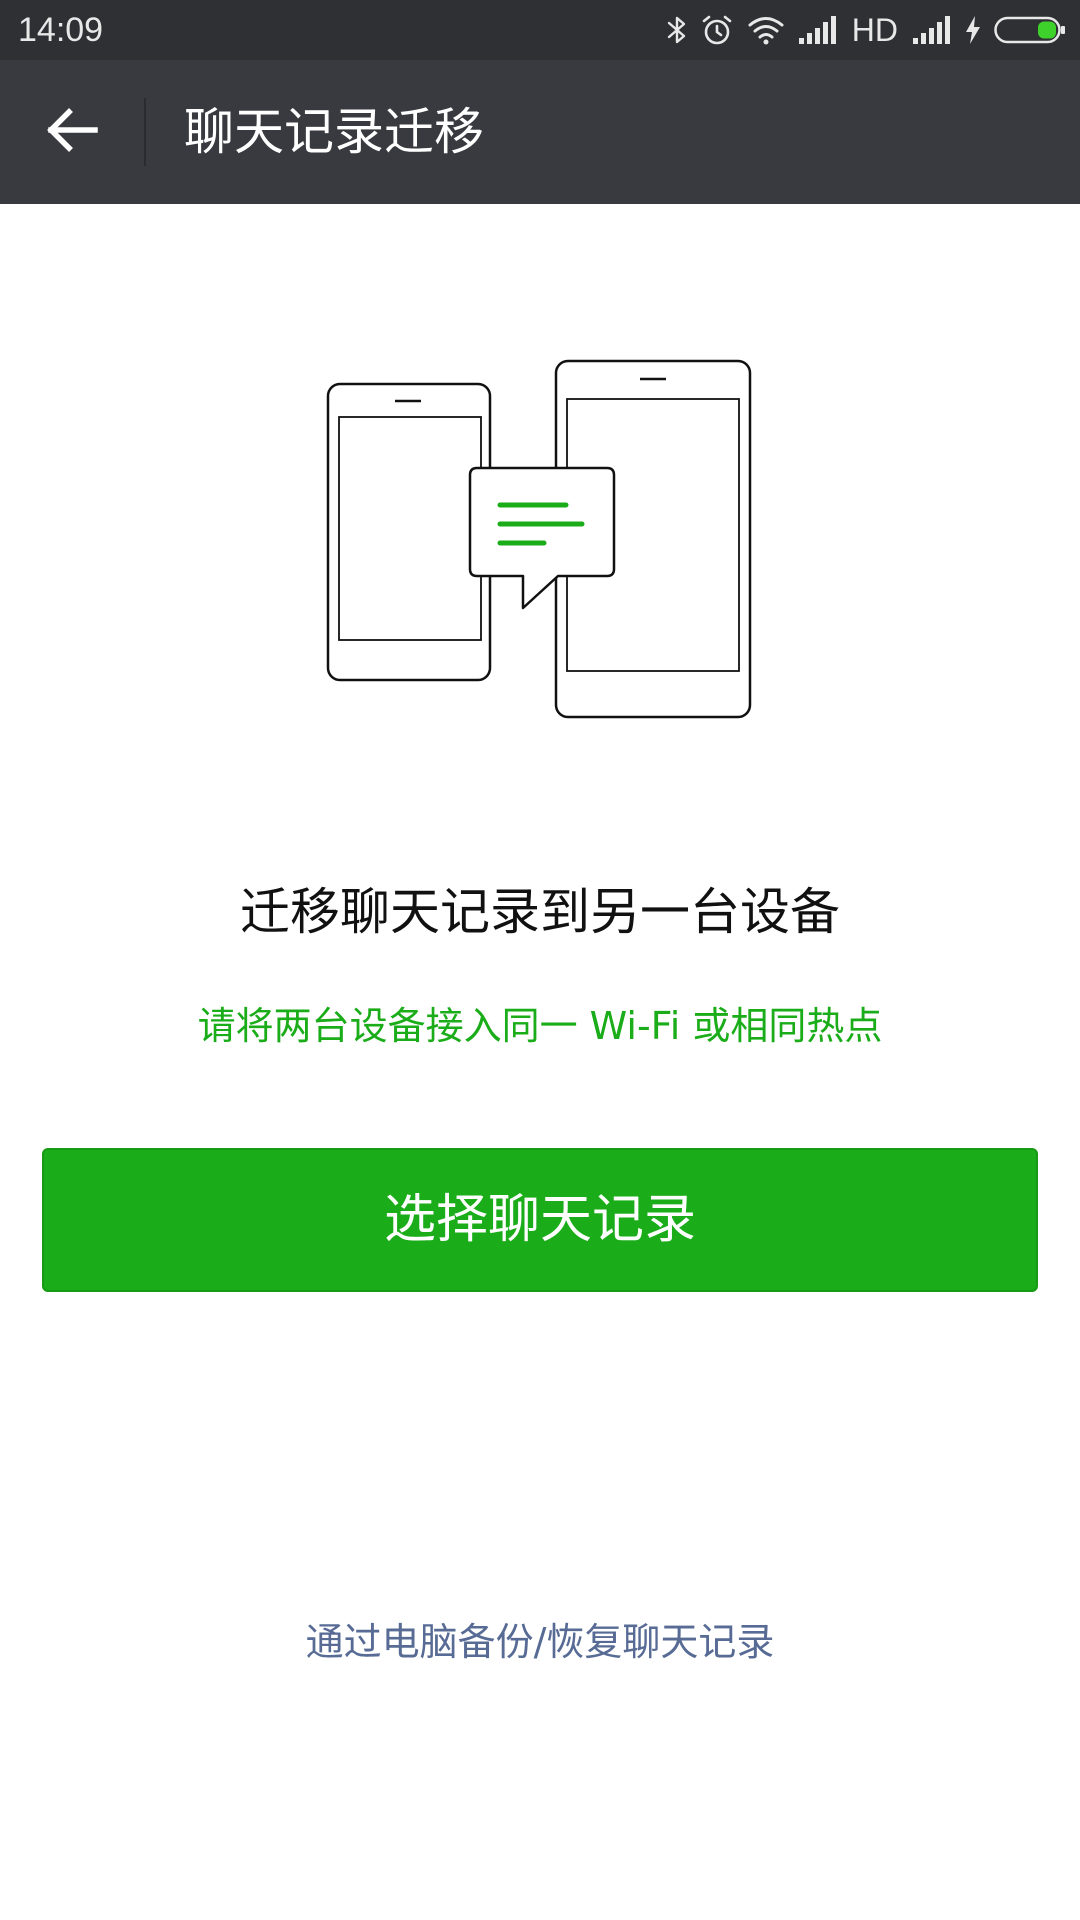 The image size is (1080, 1920). What do you see at coordinates (540, 132) in the screenshot?
I see `app-bar: 聊天记录迁移` at bounding box center [540, 132].